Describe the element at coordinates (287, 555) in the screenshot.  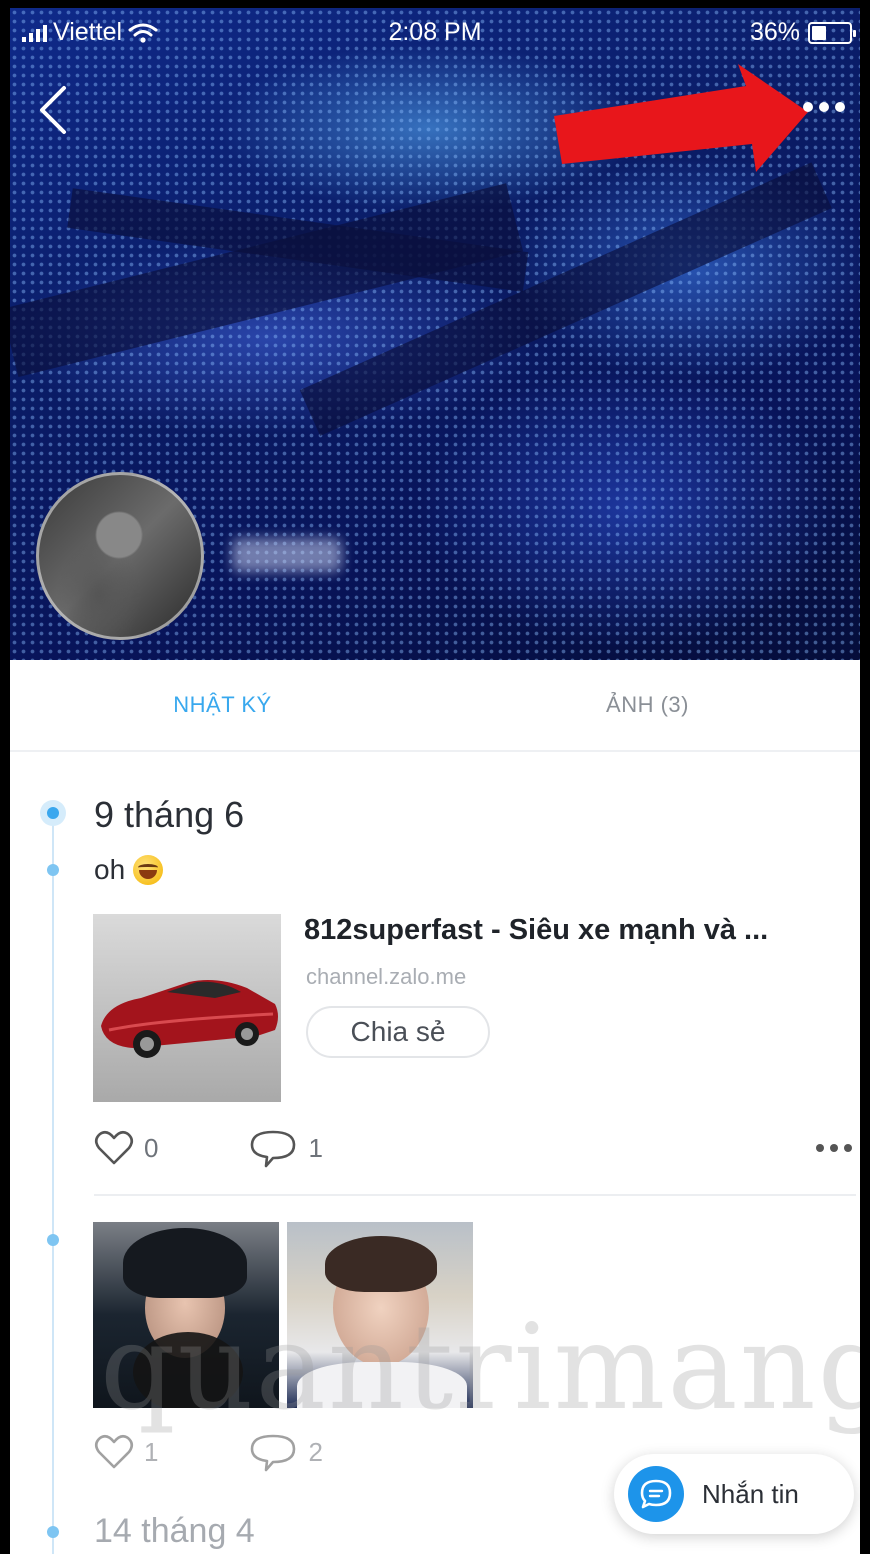
I see `profile-name-blurred` at that location.